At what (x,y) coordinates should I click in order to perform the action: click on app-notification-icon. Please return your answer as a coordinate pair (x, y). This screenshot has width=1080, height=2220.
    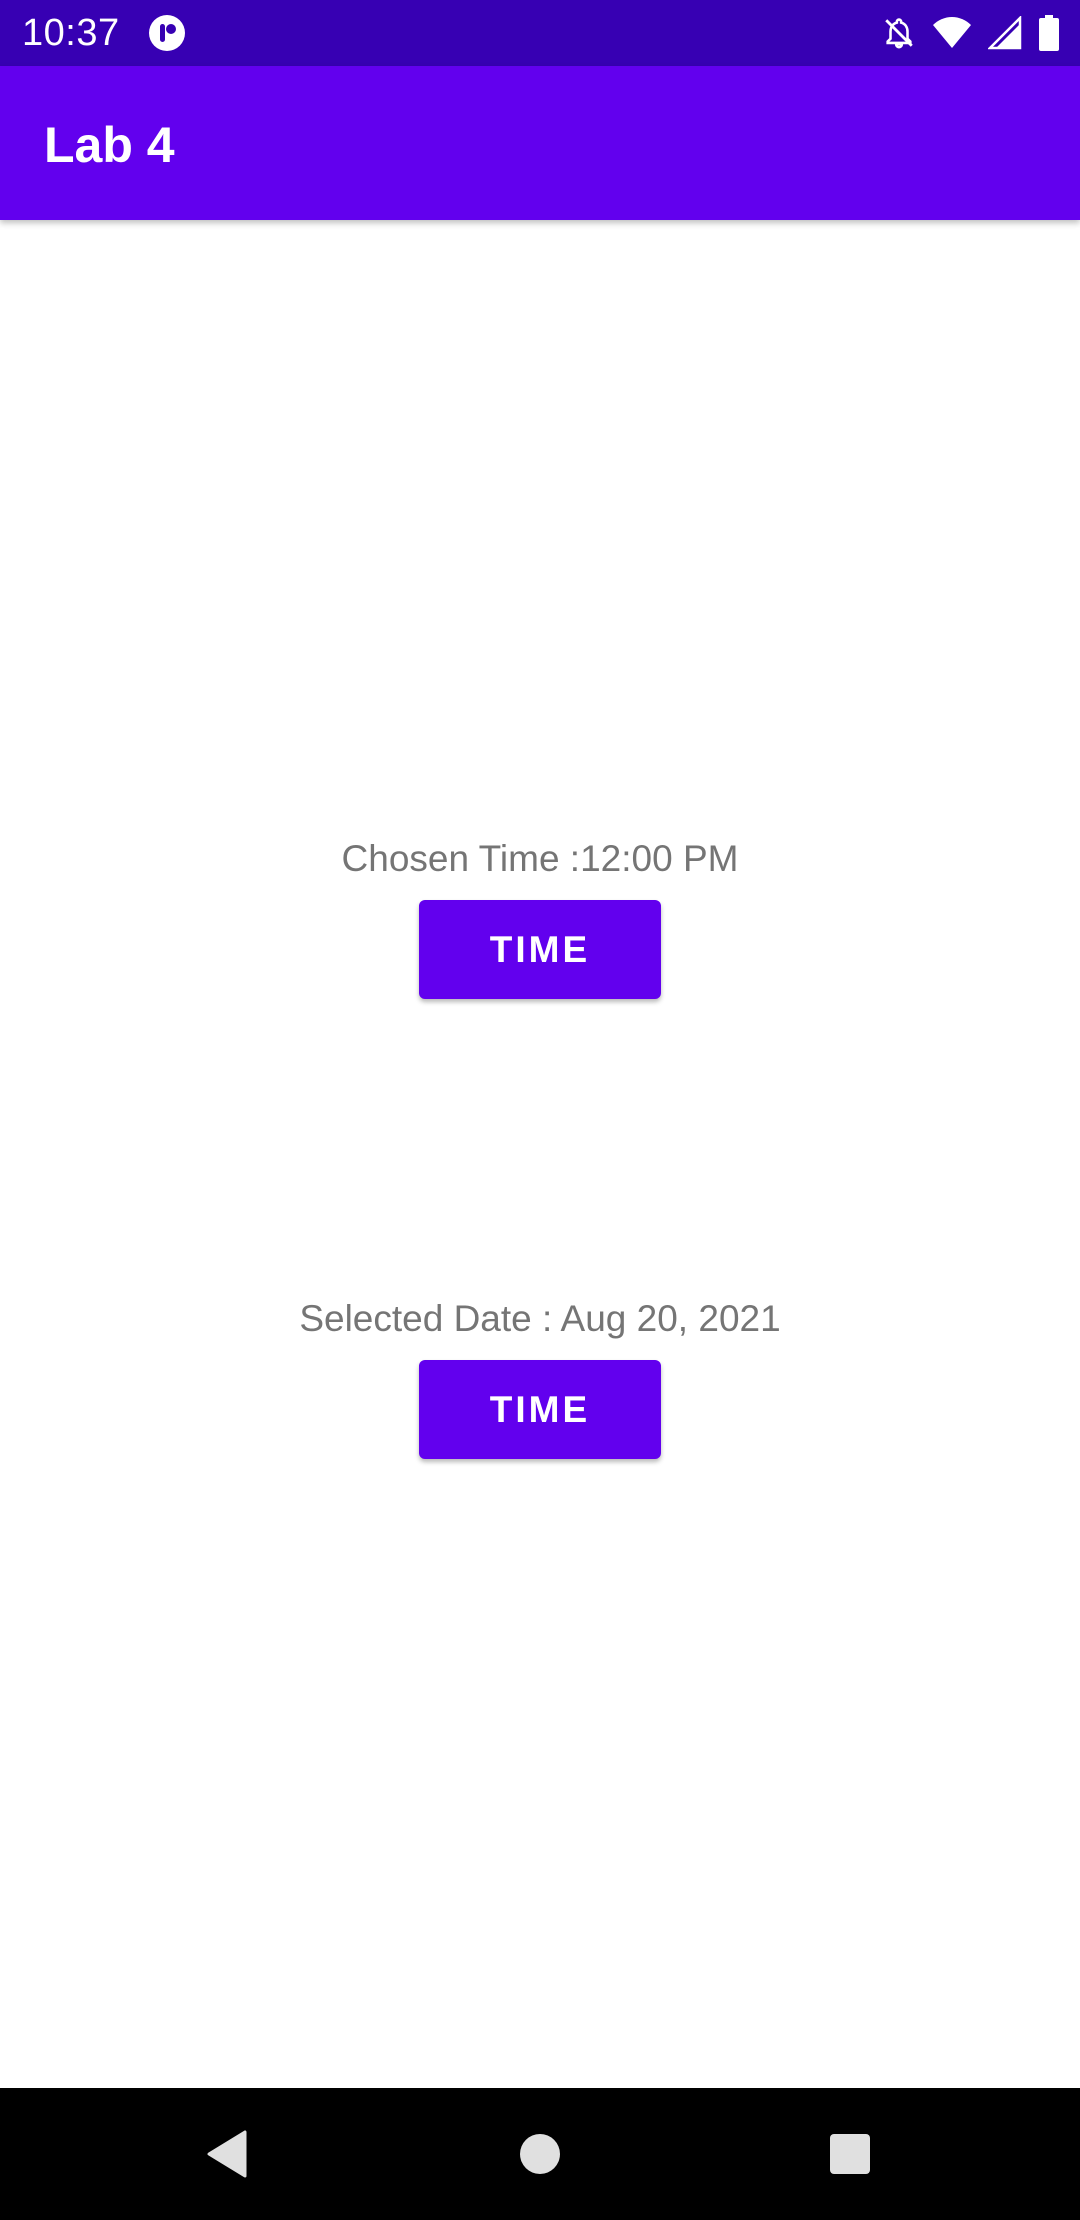
    Looking at the image, I should click on (167, 33).